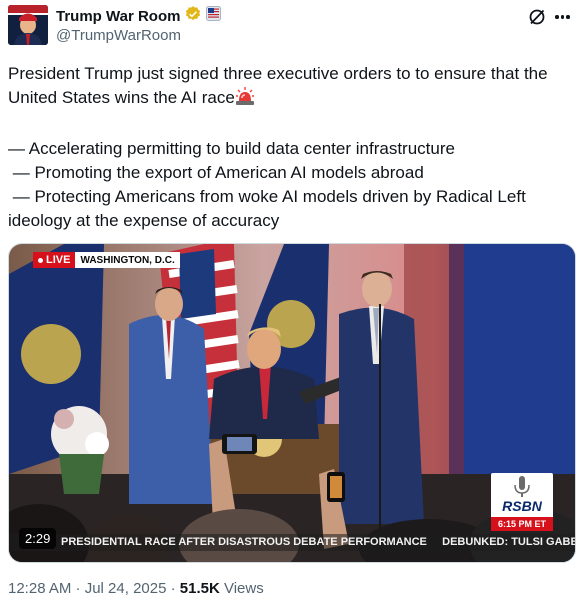  I want to click on views-label: Views, so click(243, 588).